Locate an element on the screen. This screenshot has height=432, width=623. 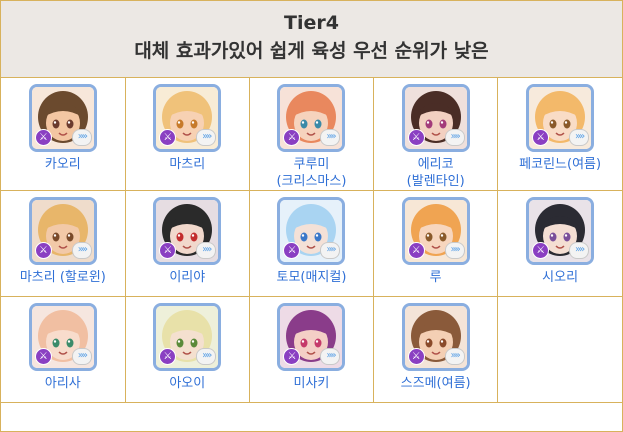
character-card: ⚔ »» 마츠리 (할로윈) is located at coordinates (63, 238).